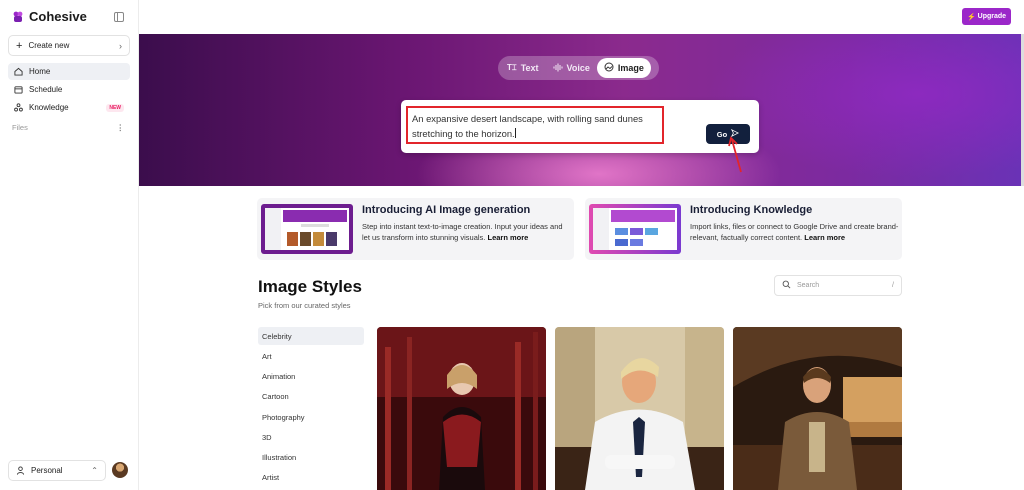  Describe the element at coordinates (529, 68) in the screenshot. I see `tab-label: Text` at that location.